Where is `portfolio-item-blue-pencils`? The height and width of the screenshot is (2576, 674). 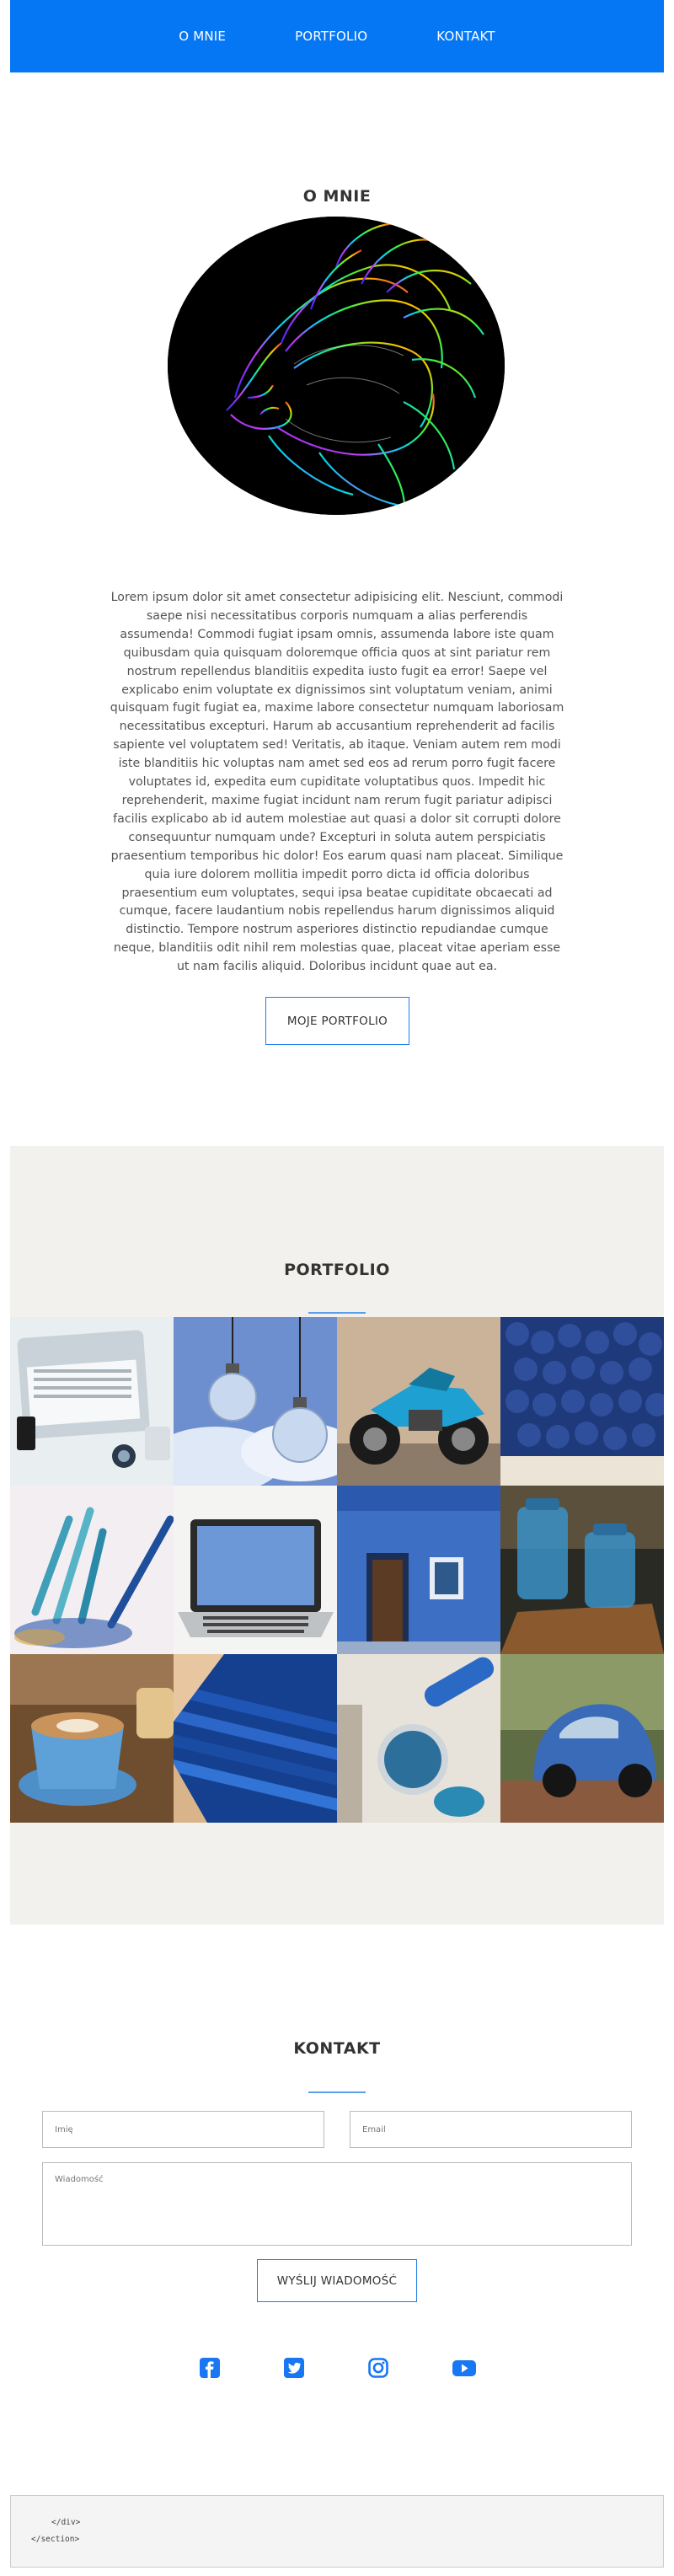 portfolio-item-blue-pencils is located at coordinates (255, 1739).